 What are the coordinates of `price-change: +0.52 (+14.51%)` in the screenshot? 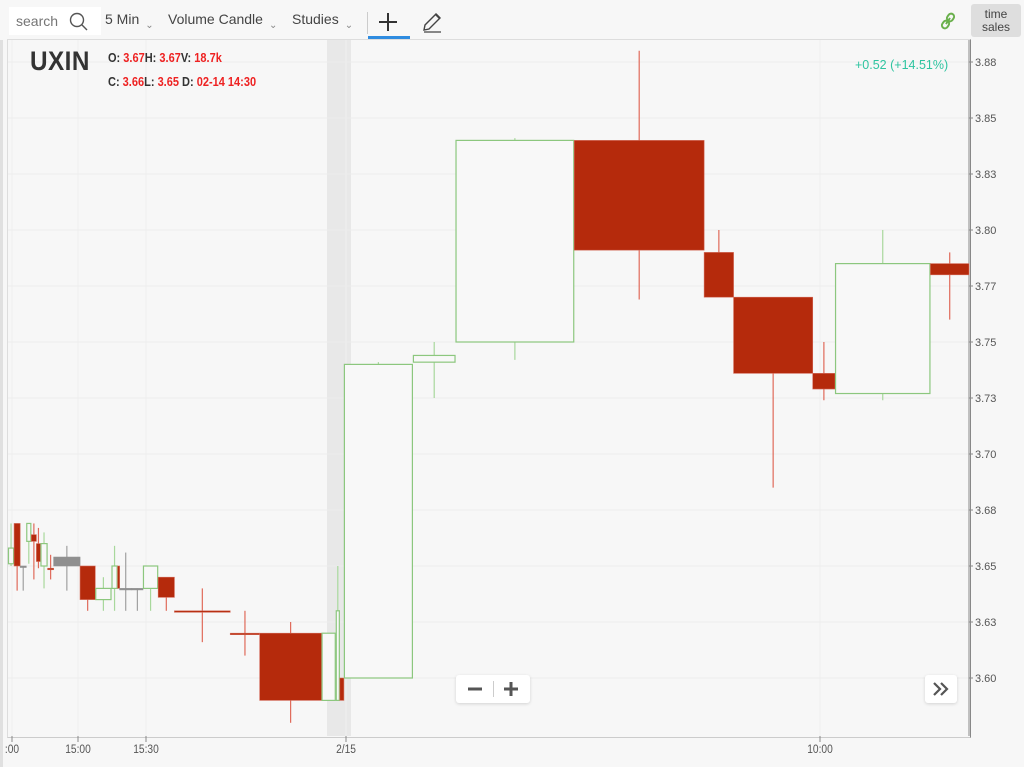 It's located at (902, 65).